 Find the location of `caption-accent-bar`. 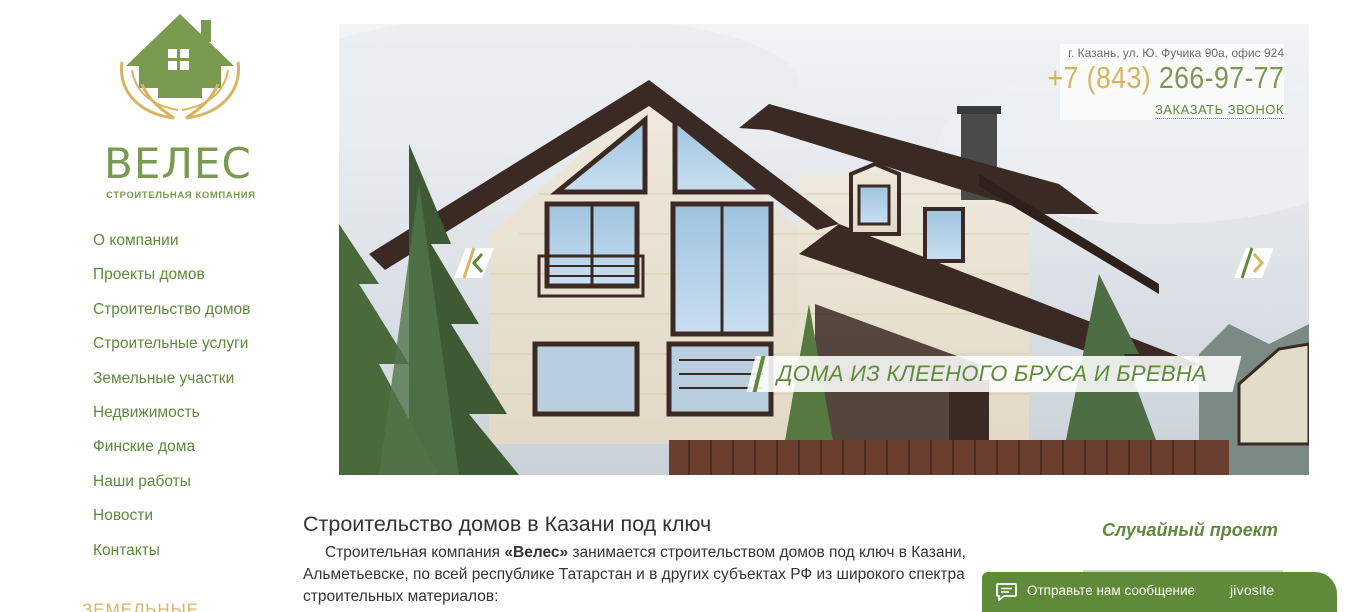

caption-accent-bar is located at coordinates (759, 374).